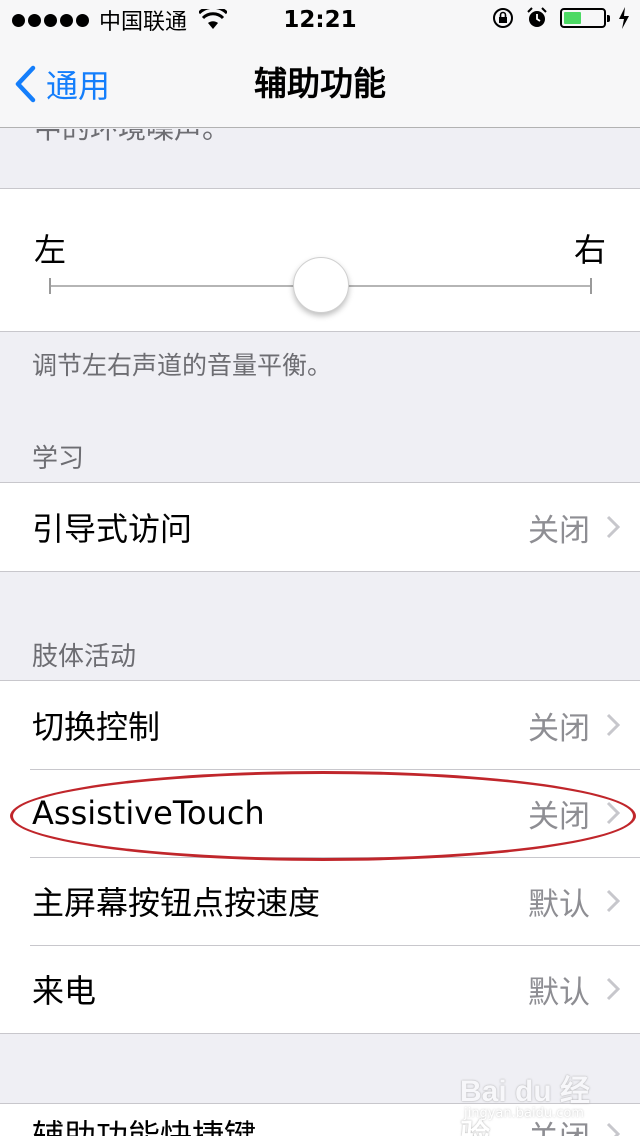 The image size is (640, 1136). What do you see at coordinates (148, 813) in the screenshot?
I see `row-label: AssistiveTouch` at bounding box center [148, 813].